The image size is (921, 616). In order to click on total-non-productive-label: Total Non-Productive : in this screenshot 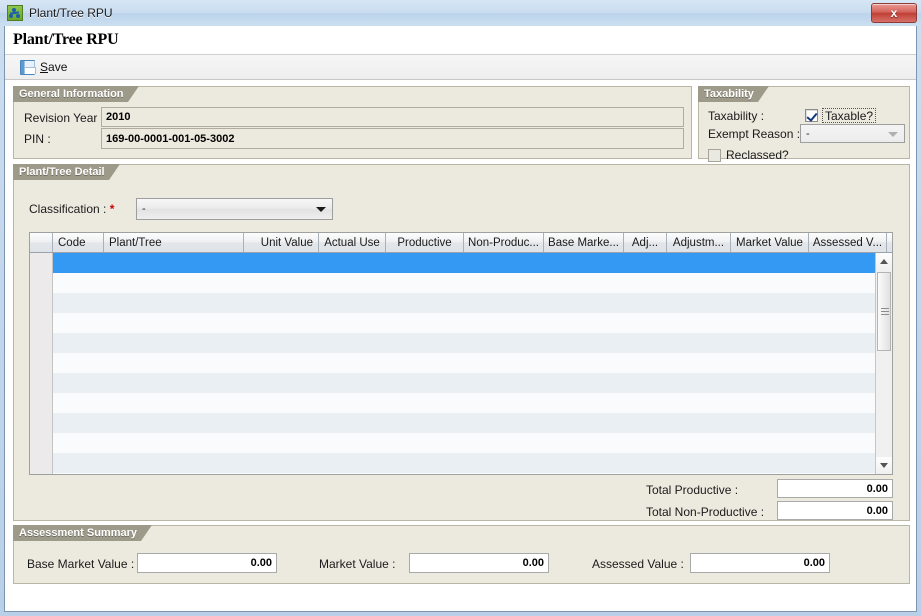, I will do `click(705, 512)`.